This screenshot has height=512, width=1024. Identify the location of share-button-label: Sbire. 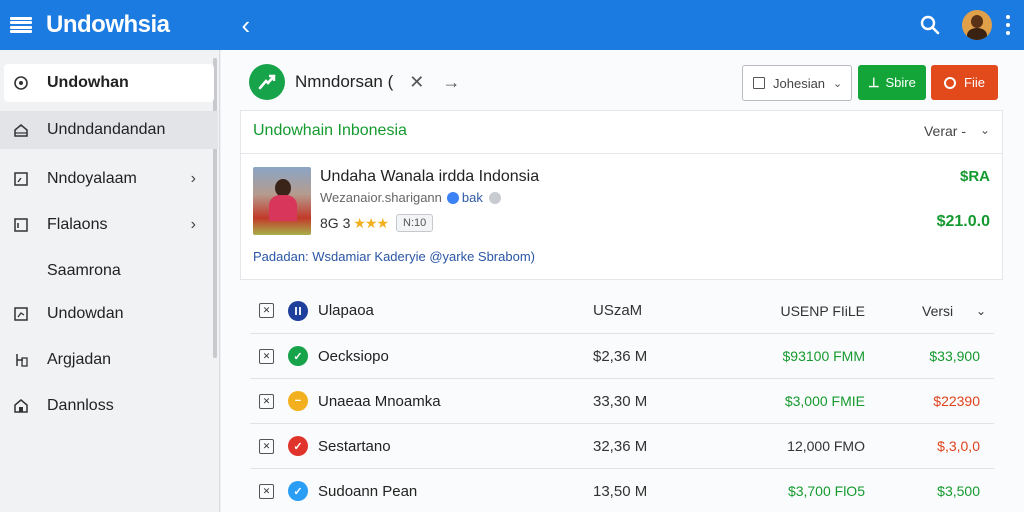
(900, 82).